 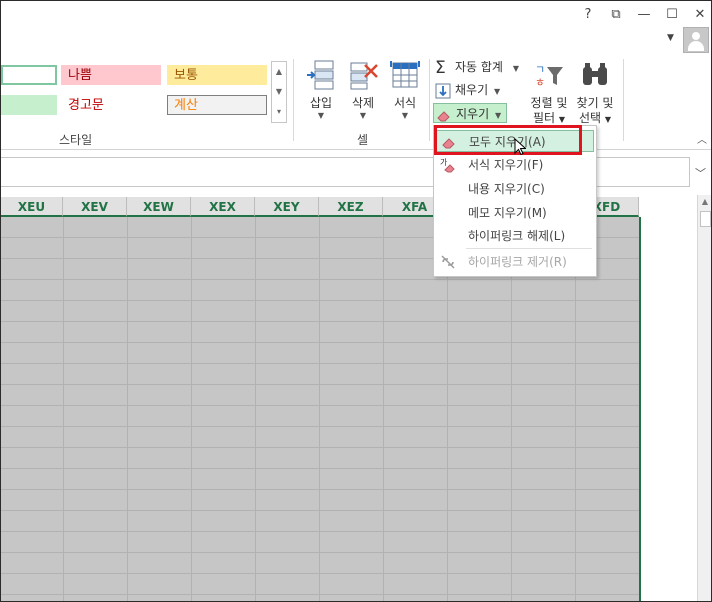 What do you see at coordinates (704, 398) in the screenshot?
I see `vertical-scrollbar: ▲` at bounding box center [704, 398].